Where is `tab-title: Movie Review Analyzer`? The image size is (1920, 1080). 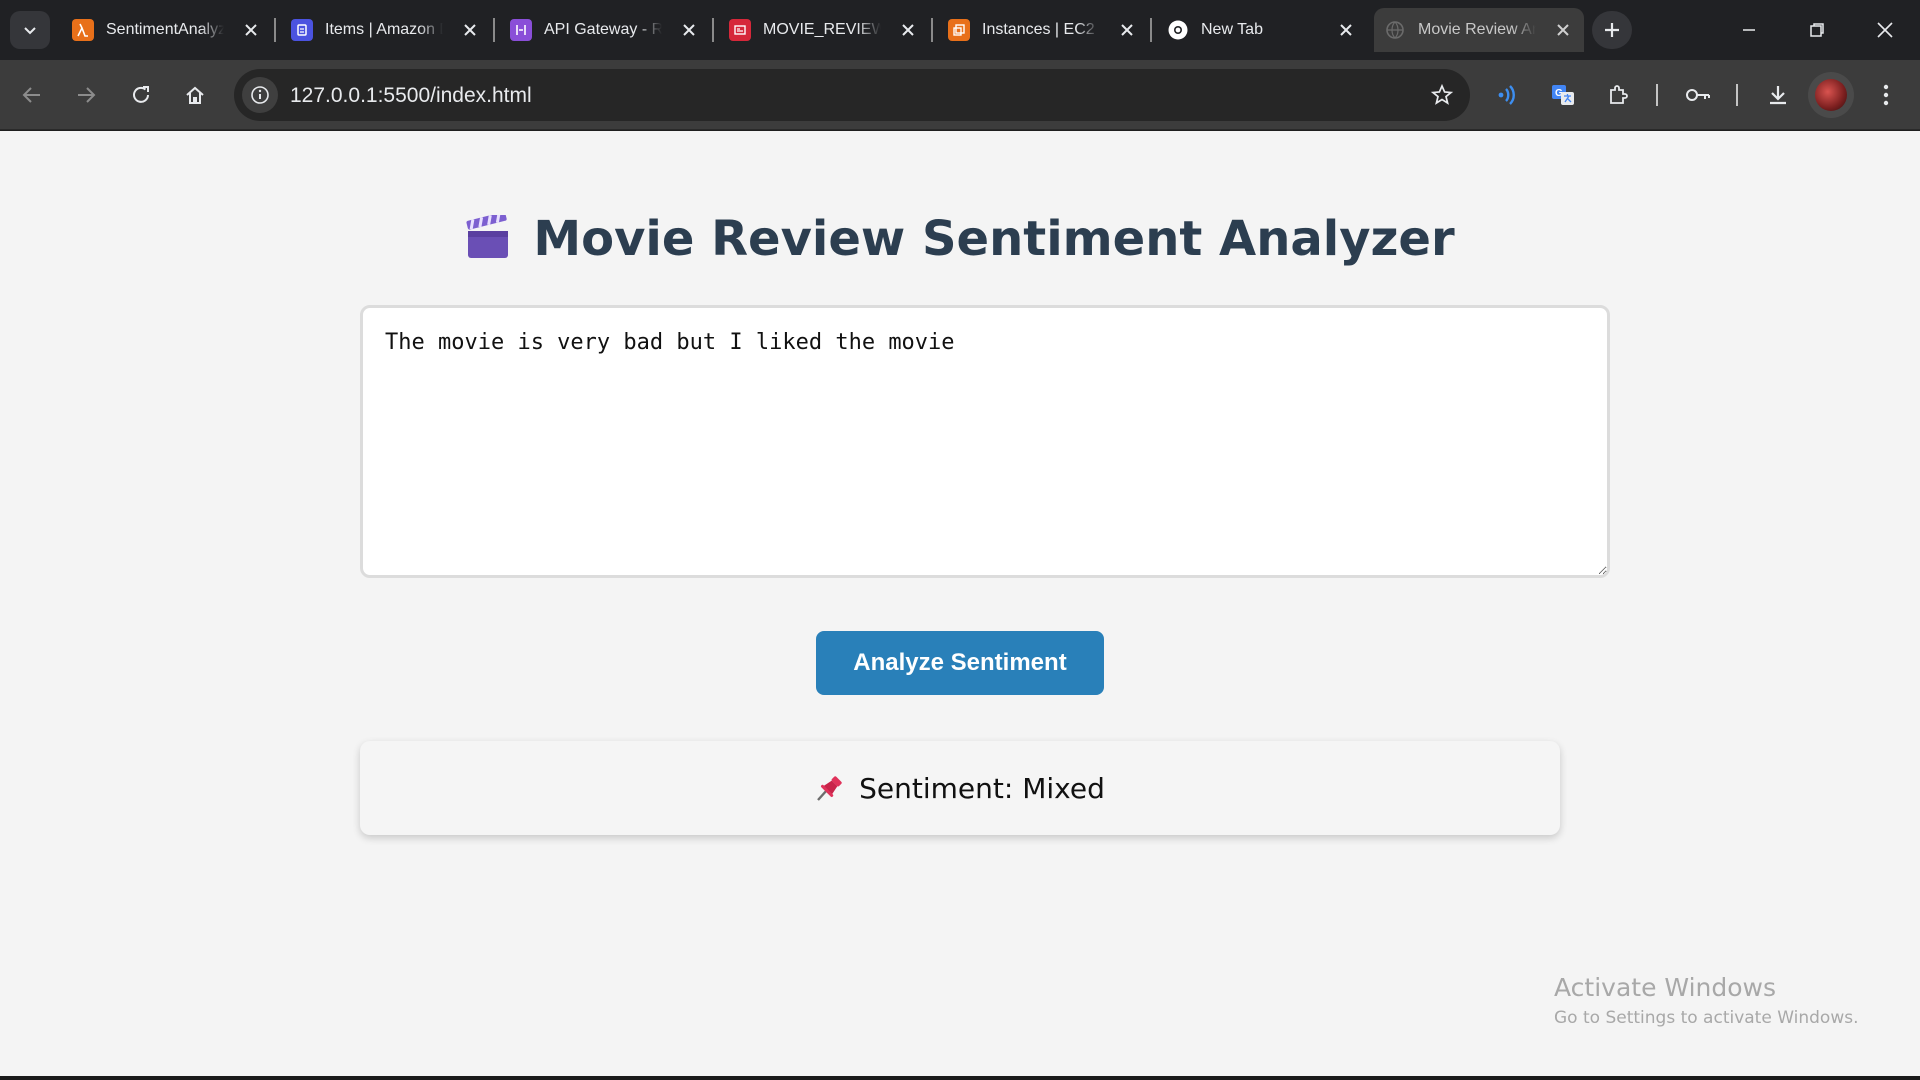
tab-title: Movie Review Analyzer is located at coordinates (1477, 29).